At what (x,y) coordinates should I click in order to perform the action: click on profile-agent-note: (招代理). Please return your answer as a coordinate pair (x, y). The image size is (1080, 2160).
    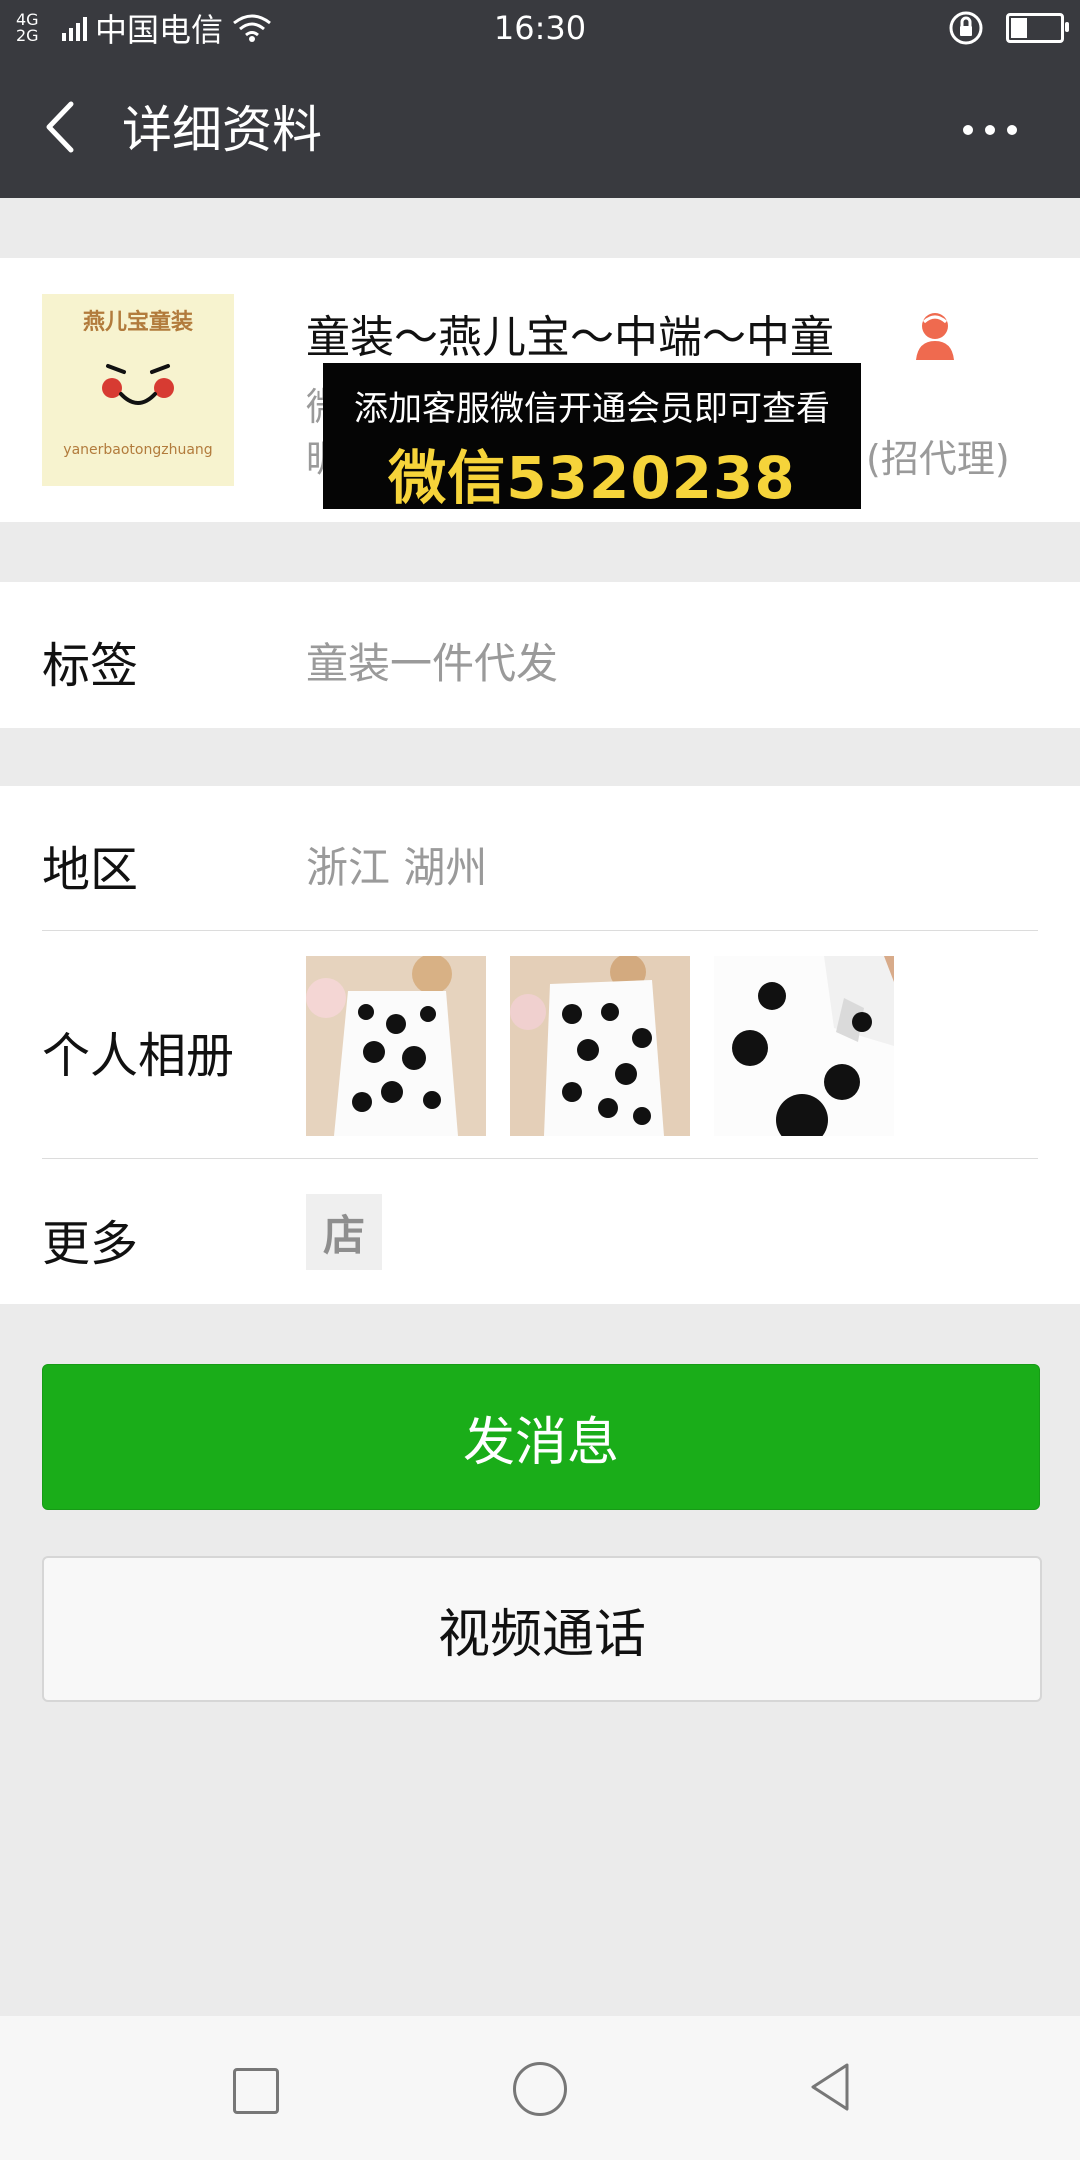
    Looking at the image, I should click on (938, 459).